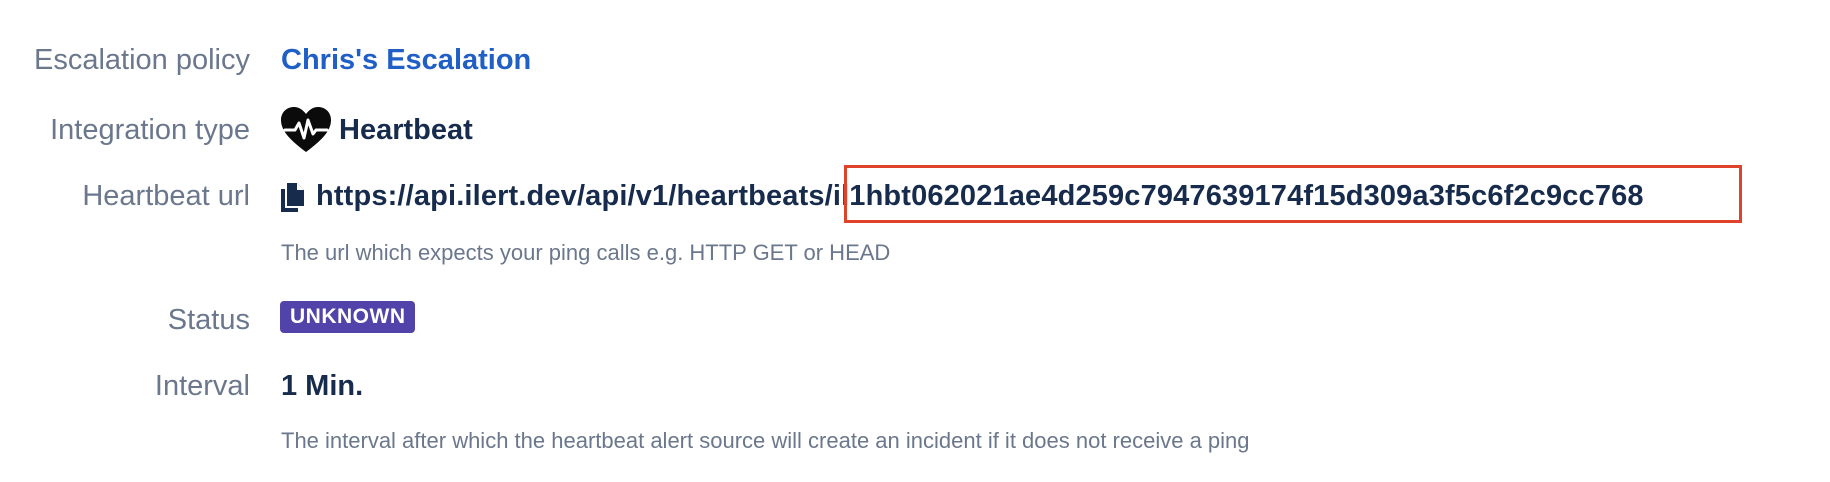 This screenshot has height=482, width=1830. What do you see at coordinates (292, 198) in the screenshot?
I see `copy-icon` at bounding box center [292, 198].